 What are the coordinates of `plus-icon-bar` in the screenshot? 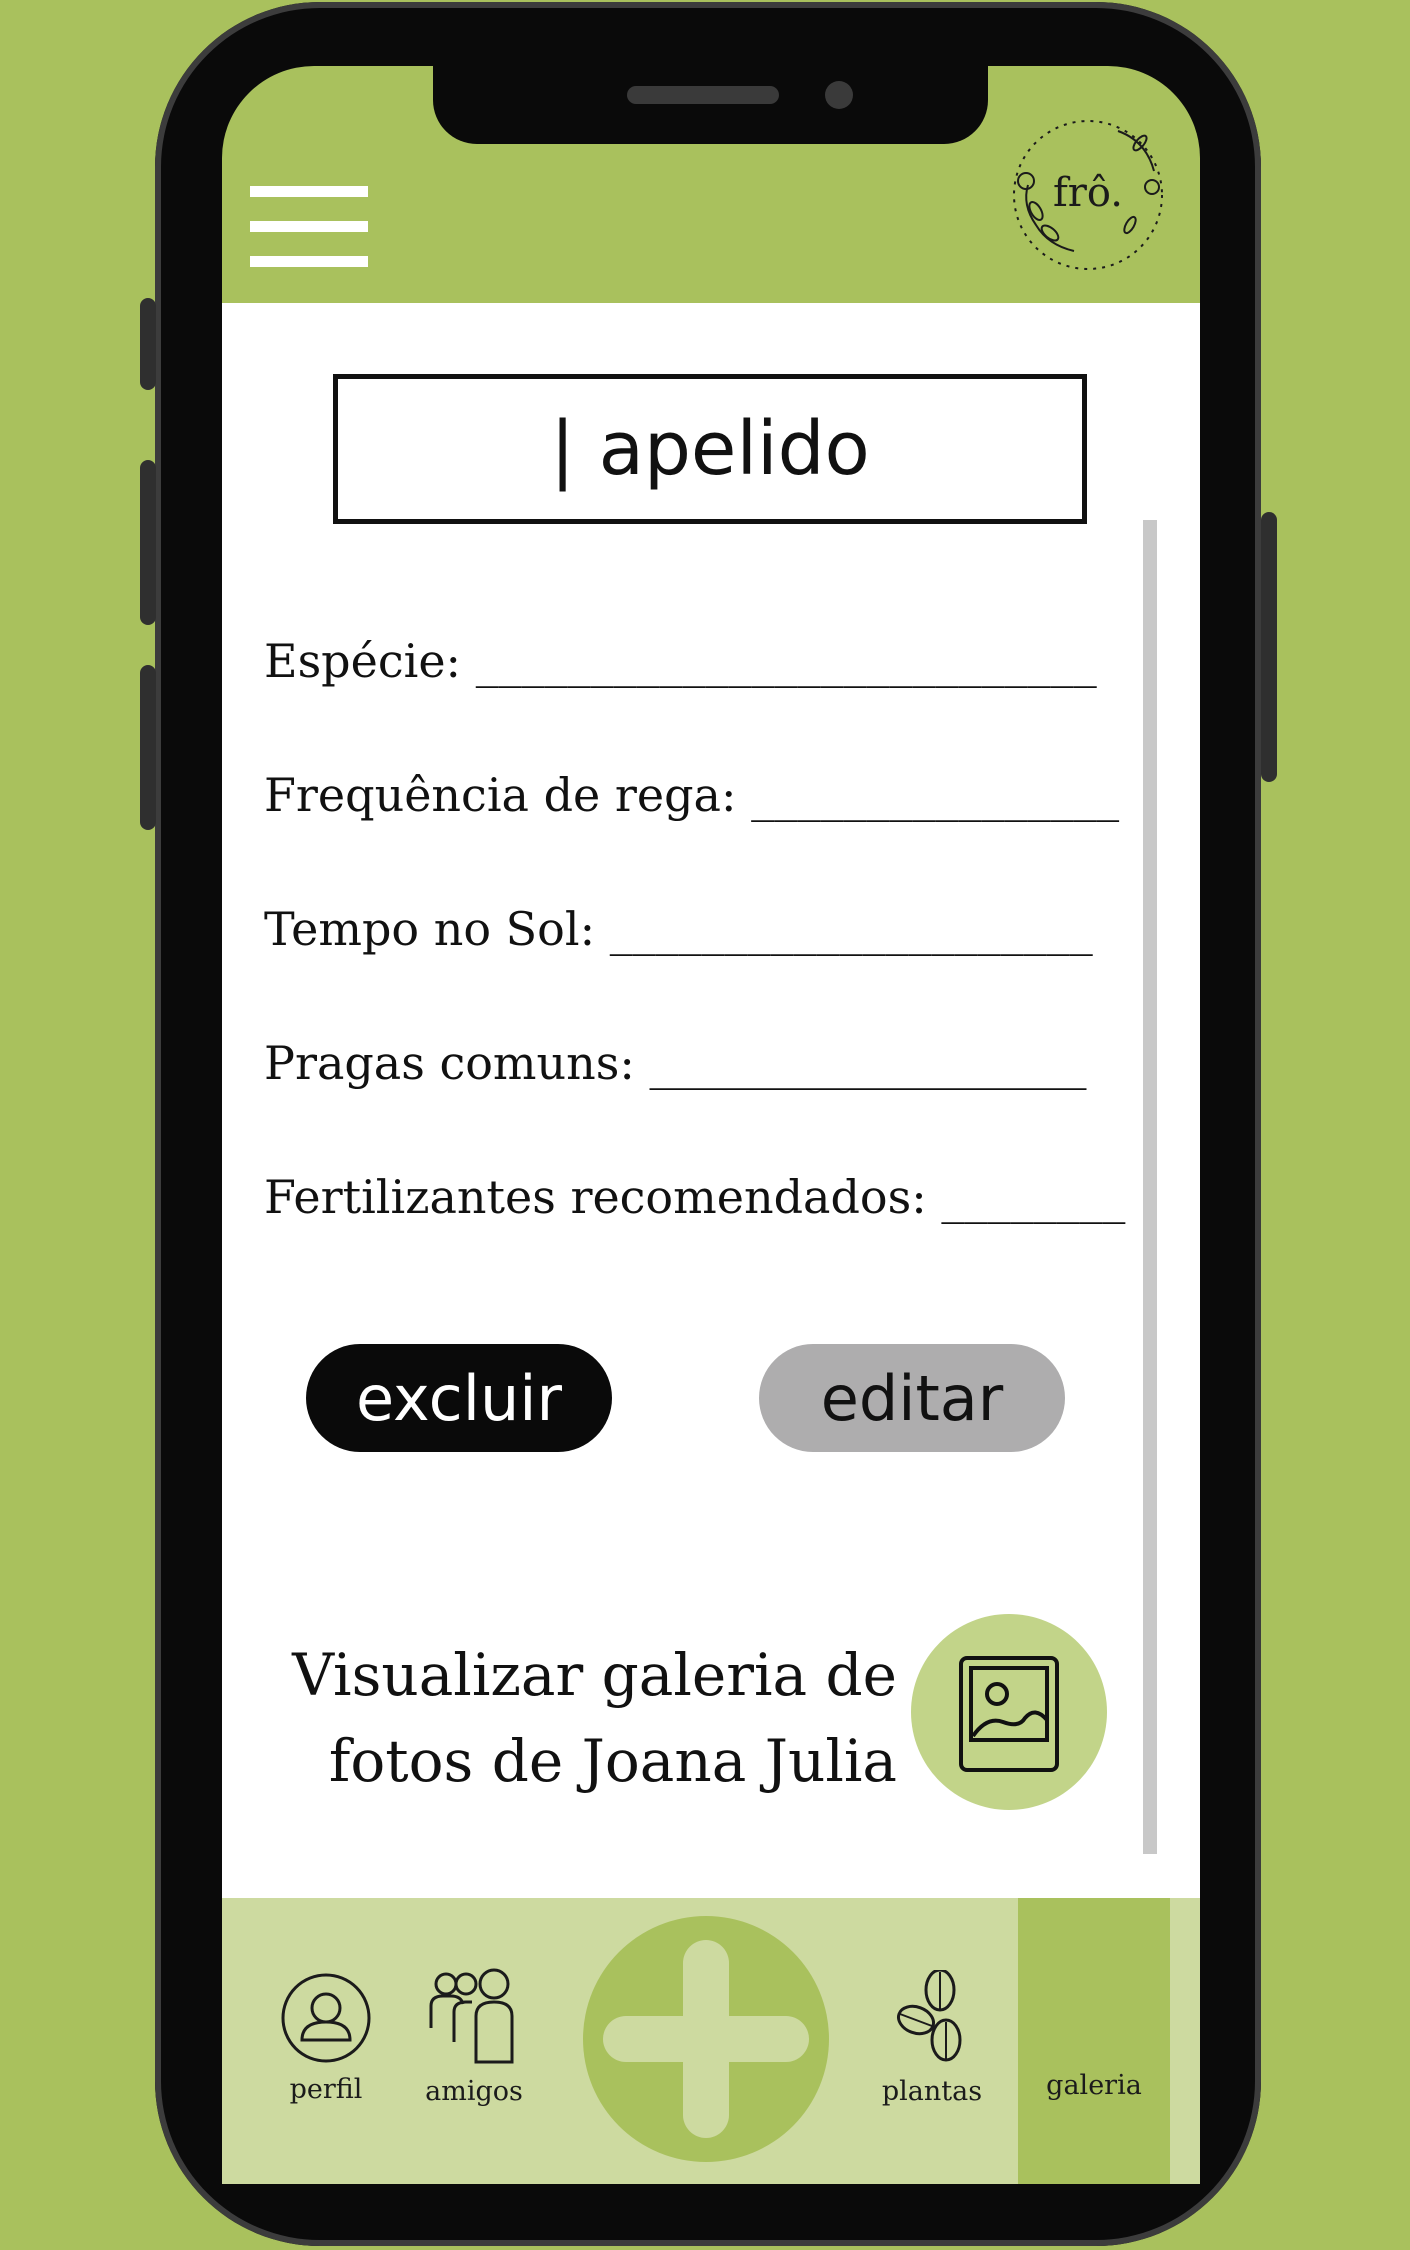 It's located at (706, 2039).